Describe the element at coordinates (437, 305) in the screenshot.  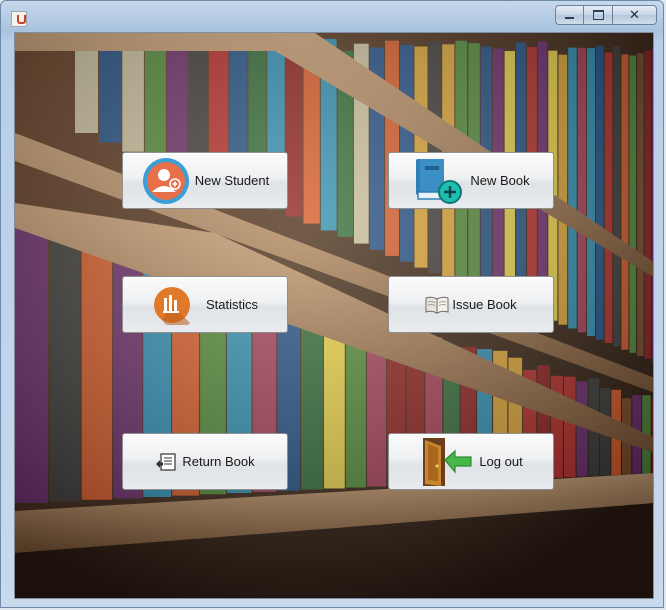
I see `open-book-icon` at that location.